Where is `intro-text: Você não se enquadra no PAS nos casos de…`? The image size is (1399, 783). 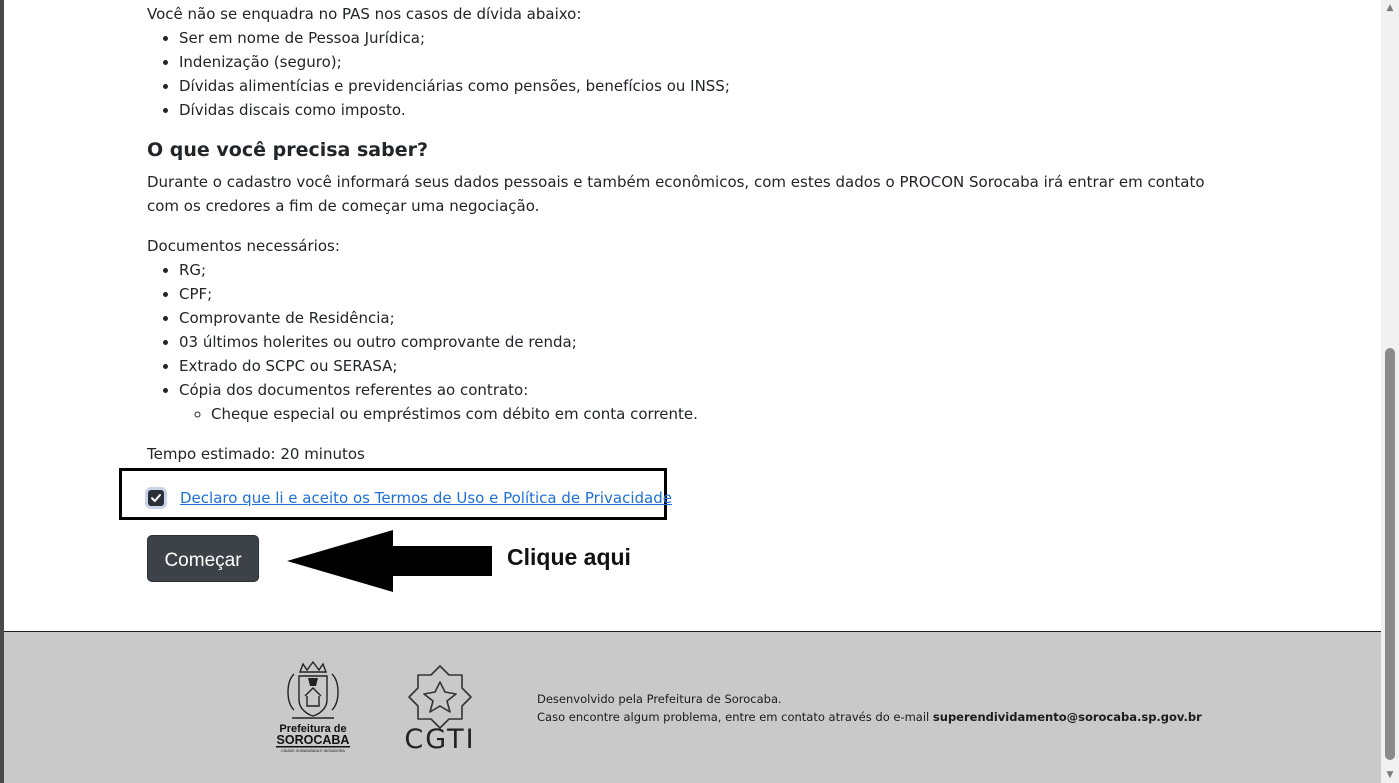
intro-text: Você não se enquadra no PAS nos casos de… is located at coordinates (364, 14).